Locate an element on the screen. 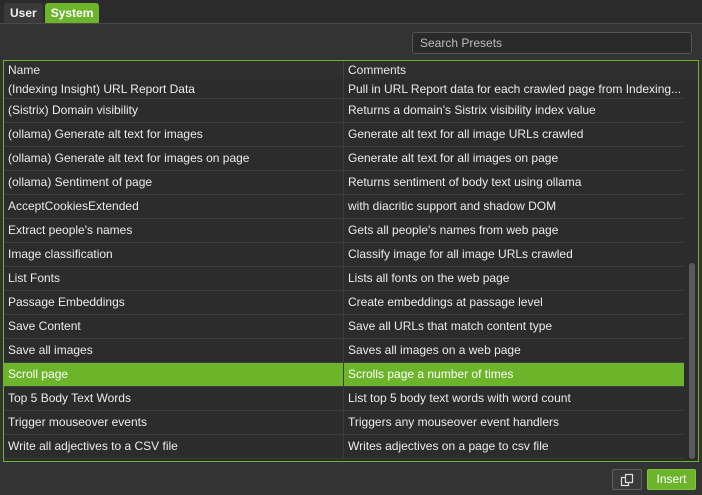 The image size is (702, 495). tab-system: System is located at coordinates (72, 13).